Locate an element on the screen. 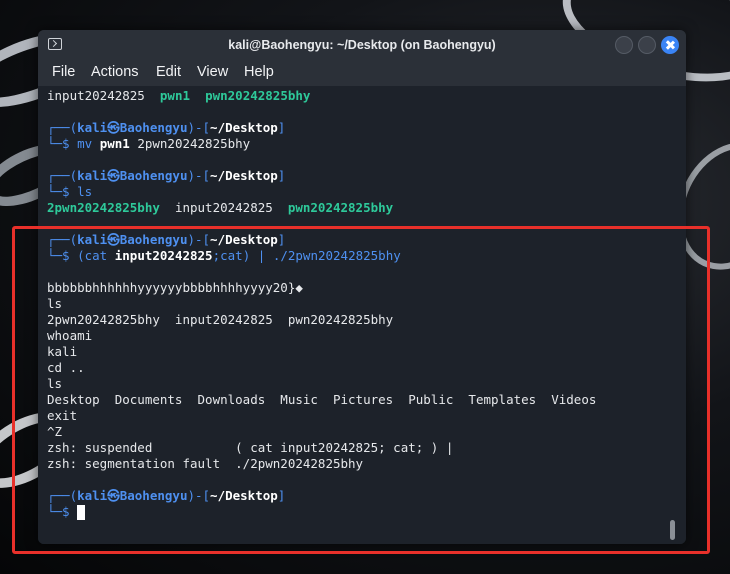 Image resolution: width=730 pixels, height=574 pixels. menu-help: Help is located at coordinates (259, 72).